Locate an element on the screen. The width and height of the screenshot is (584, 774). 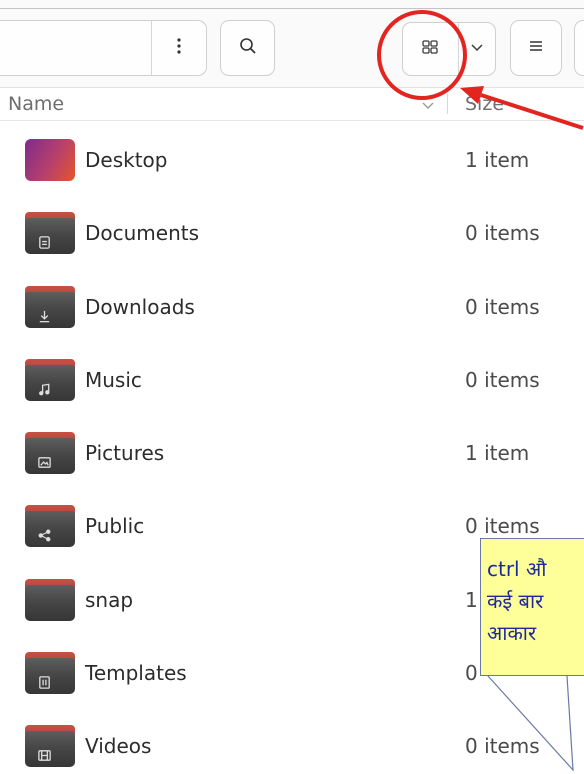
column-header: Name Size is located at coordinates (292, 104).